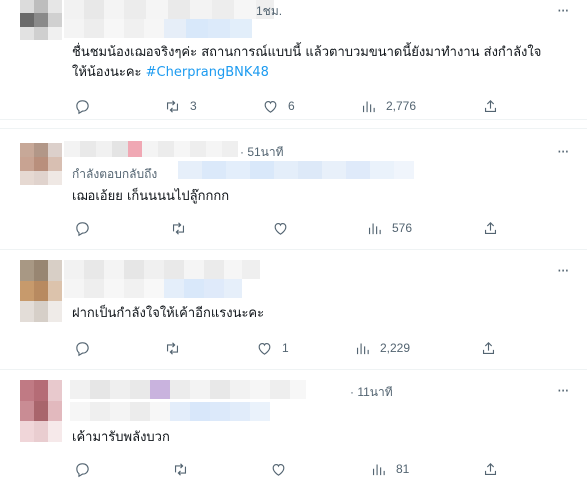  Describe the element at coordinates (180, 106) in the screenshot. I see `retweet-button: 3` at that location.